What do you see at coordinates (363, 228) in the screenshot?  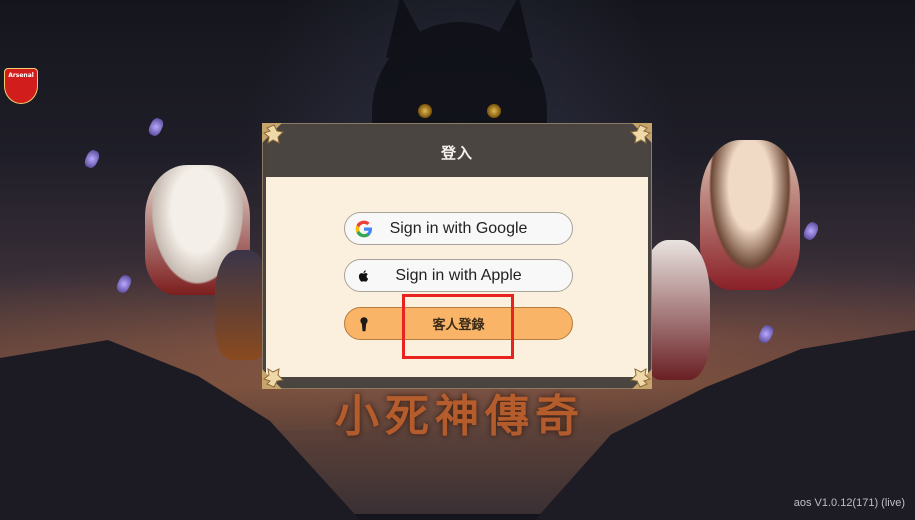 I see `google-g-icon` at bounding box center [363, 228].